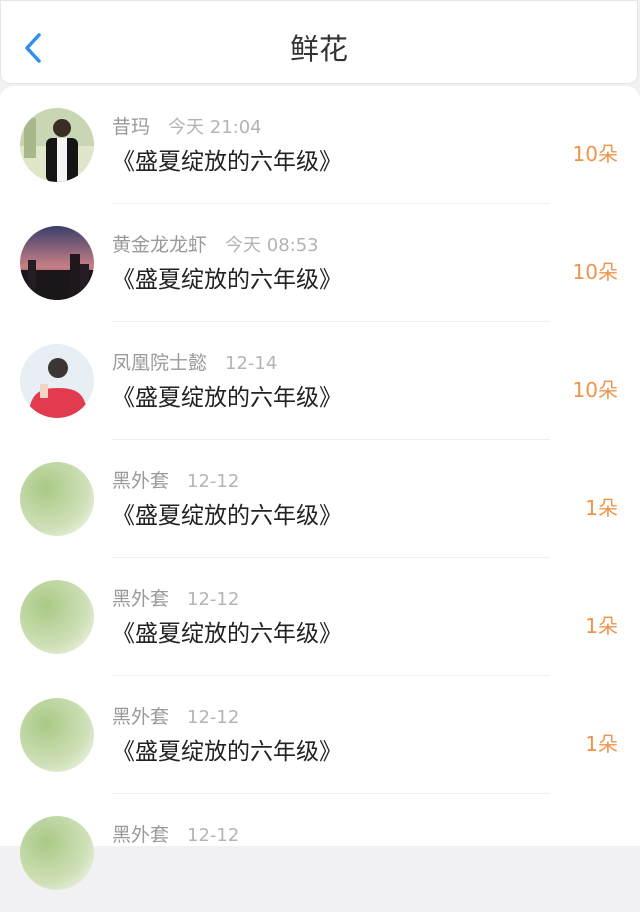 The image size is (640, 912). What do you see at coordinates (320, 145) in the screenshot?
I see `list-item: 昔玛 今天 21:04 《盛夏绽放的六年级》 10朵` at bounding box center [320, 145].